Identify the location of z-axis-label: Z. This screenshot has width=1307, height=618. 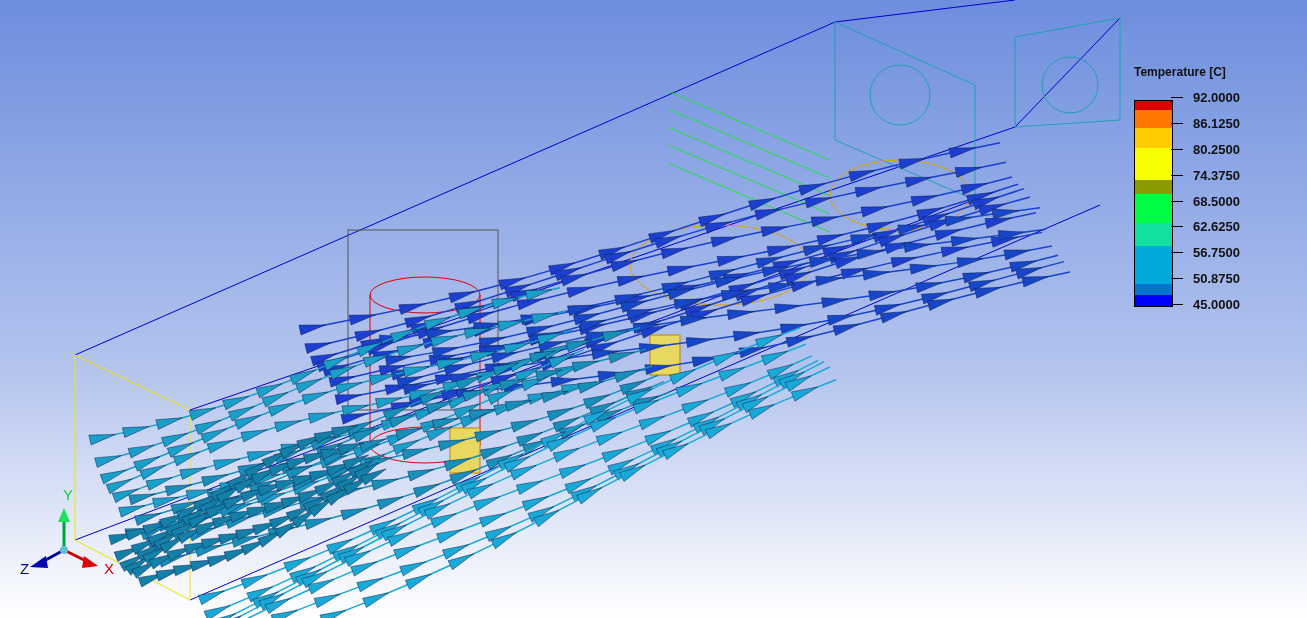
(25, 568).